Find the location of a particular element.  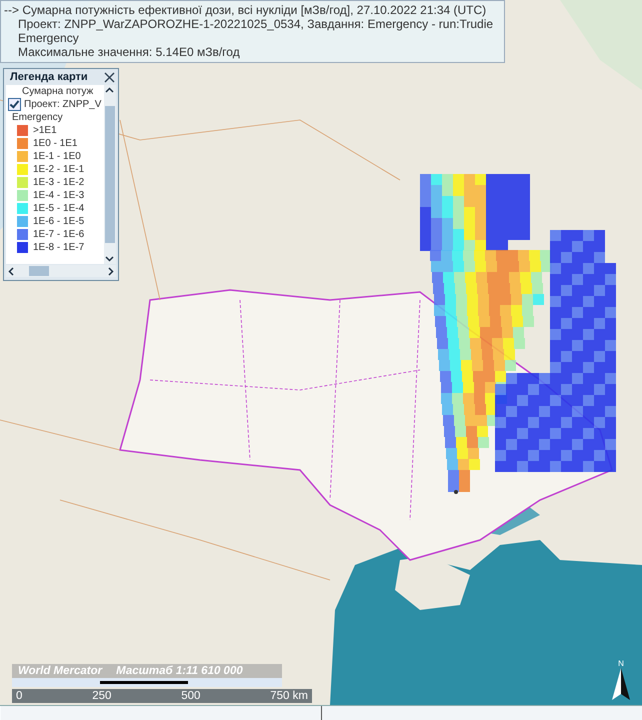

legend-label: 1E-4 - 1E-3 is located at coordinates (58, 195).